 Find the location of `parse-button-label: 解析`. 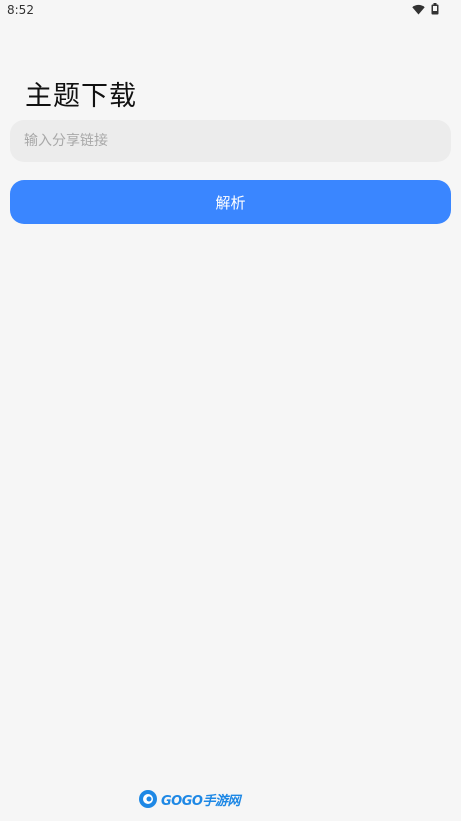

parse-button-label: 解析 is located at coordinates (230, 202).